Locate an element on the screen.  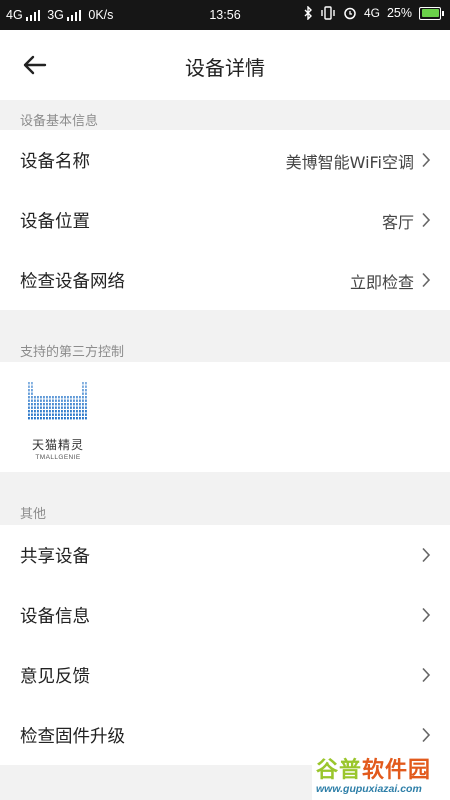
tmall-genie-logo-icon is located at coordinates (57, 401).